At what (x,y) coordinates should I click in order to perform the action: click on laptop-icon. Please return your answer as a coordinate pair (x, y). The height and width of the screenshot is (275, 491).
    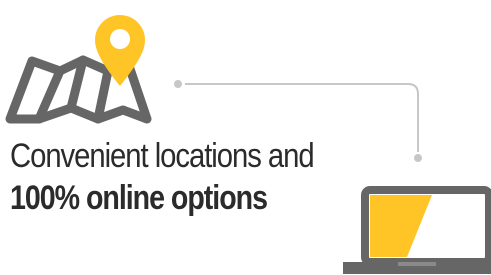
    Looking at the image, I should click on (417, 230).